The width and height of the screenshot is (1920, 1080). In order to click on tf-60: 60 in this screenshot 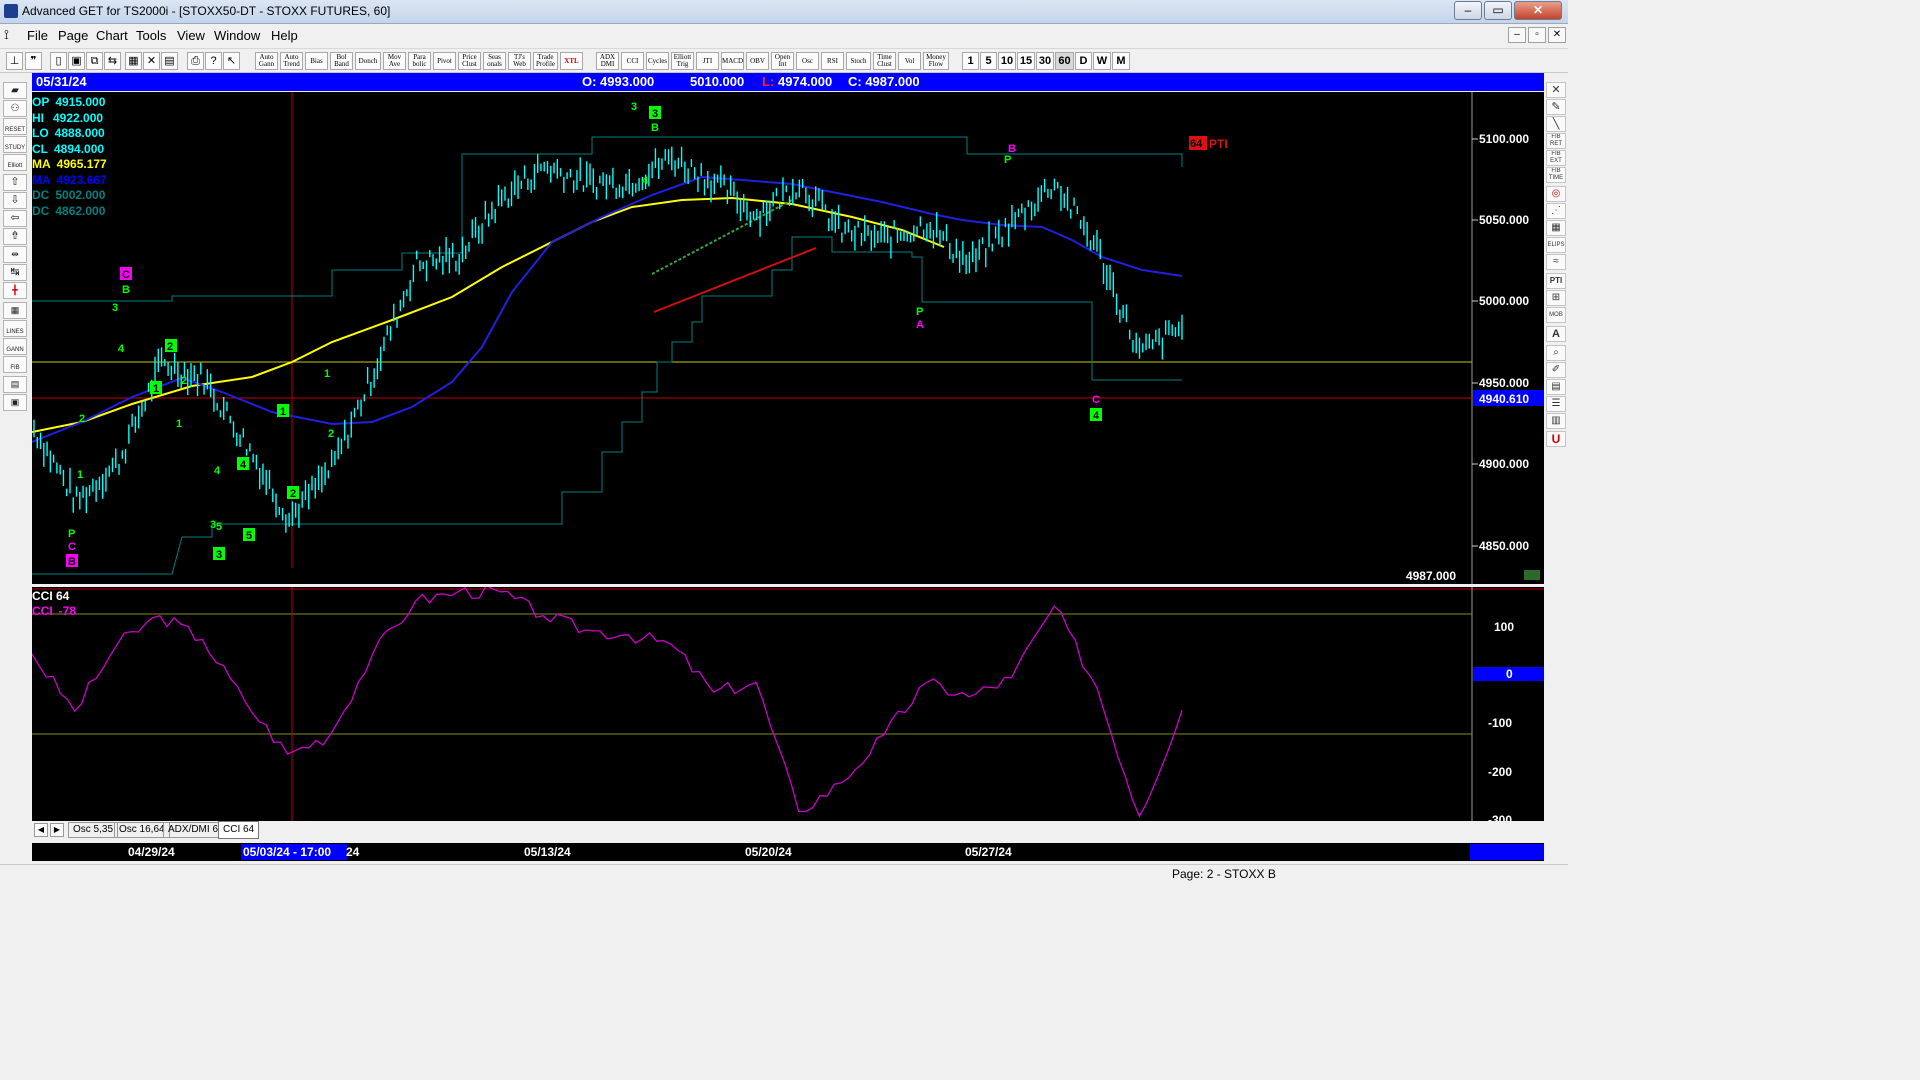, I will do `click(1064, 61)`.